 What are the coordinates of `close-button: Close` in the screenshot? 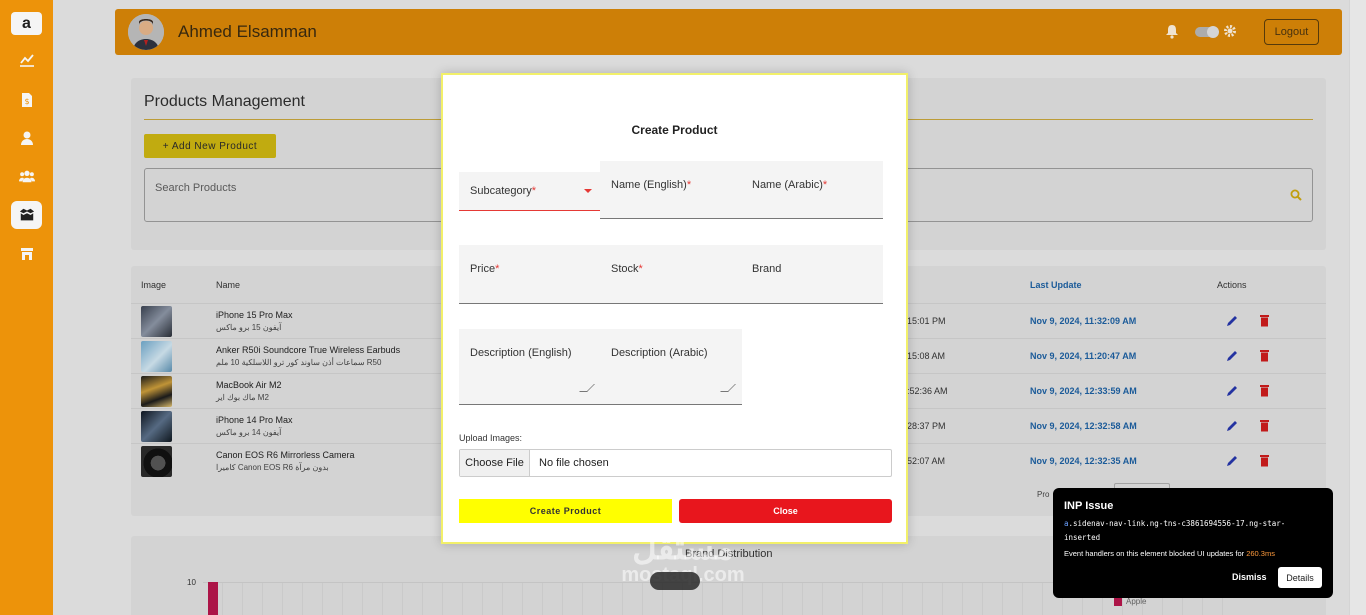 It's located at (785, 511).